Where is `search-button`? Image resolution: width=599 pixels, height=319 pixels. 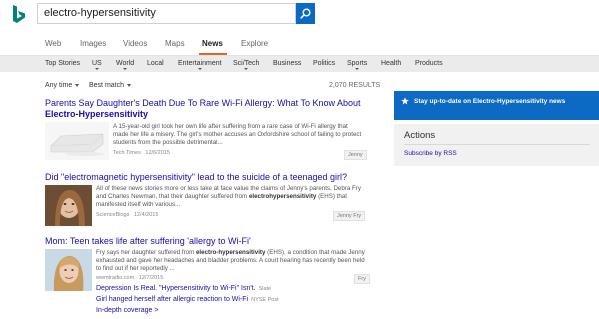 search-button is located at coordinates (305, 13).